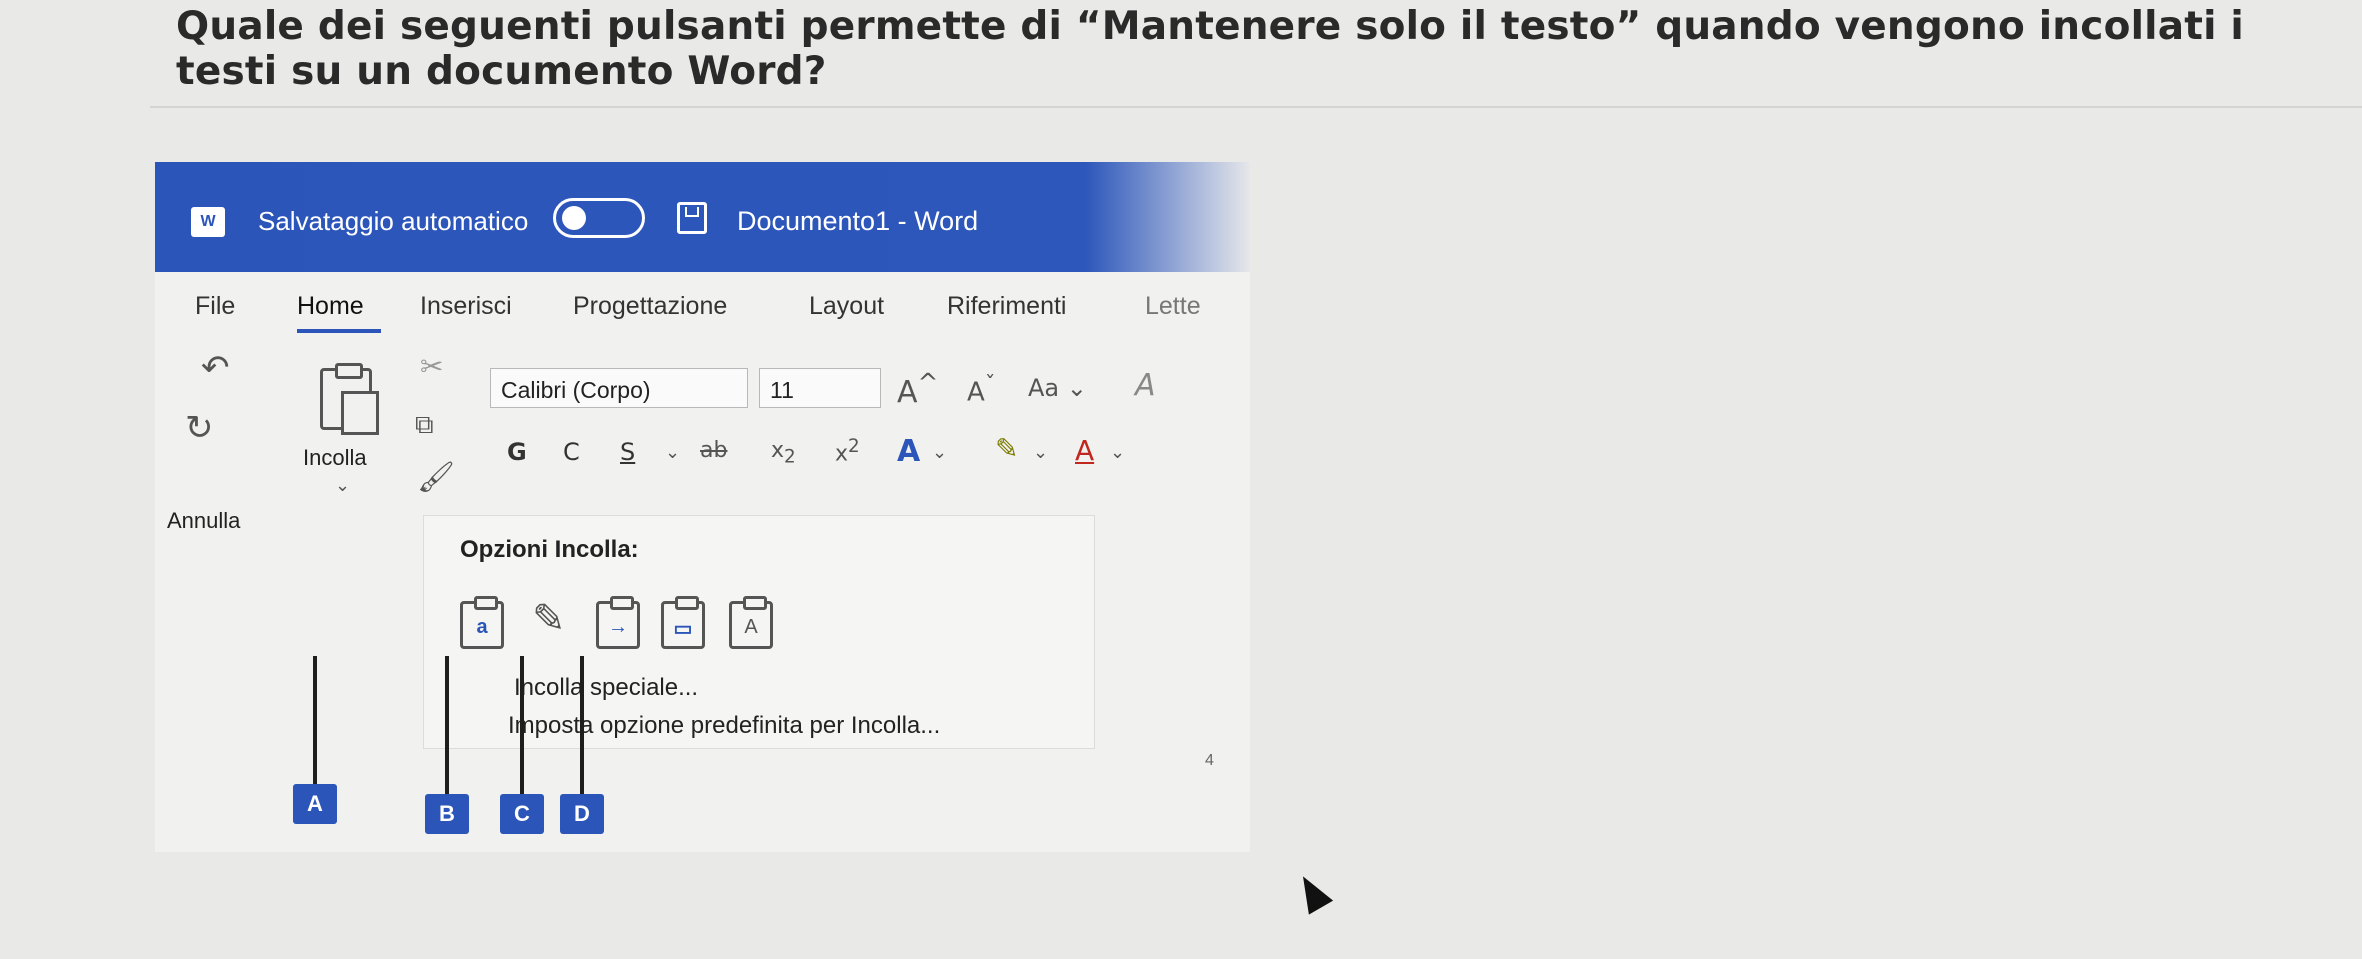 The height and width of the screenshot is (959, 2362). Describe the element at coordinates (571, 452) in the screenshot. I see `italic-button: C` at that location.